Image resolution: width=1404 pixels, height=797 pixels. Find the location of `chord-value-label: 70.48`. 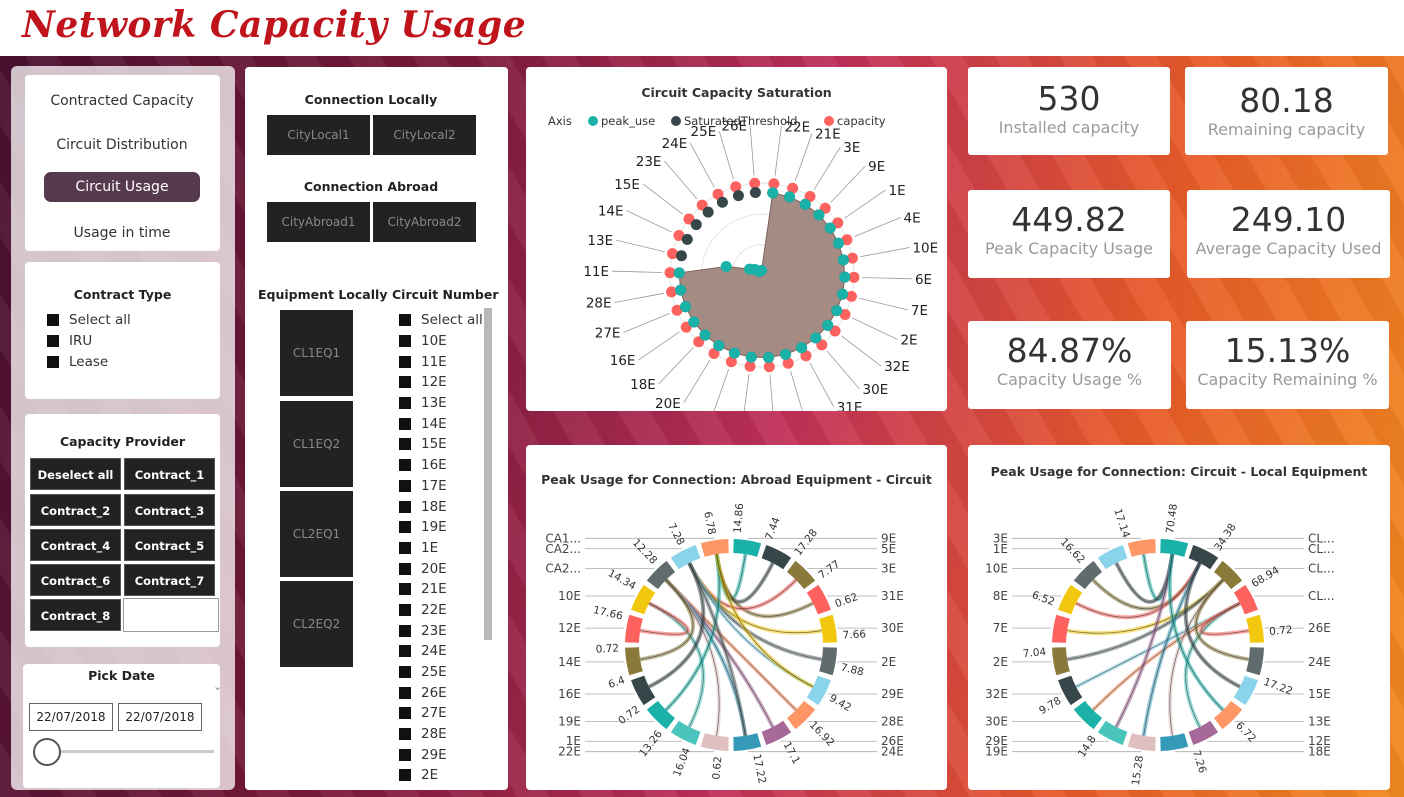

chord-value-label: 70.48 is located at coordinates (1172, 518).